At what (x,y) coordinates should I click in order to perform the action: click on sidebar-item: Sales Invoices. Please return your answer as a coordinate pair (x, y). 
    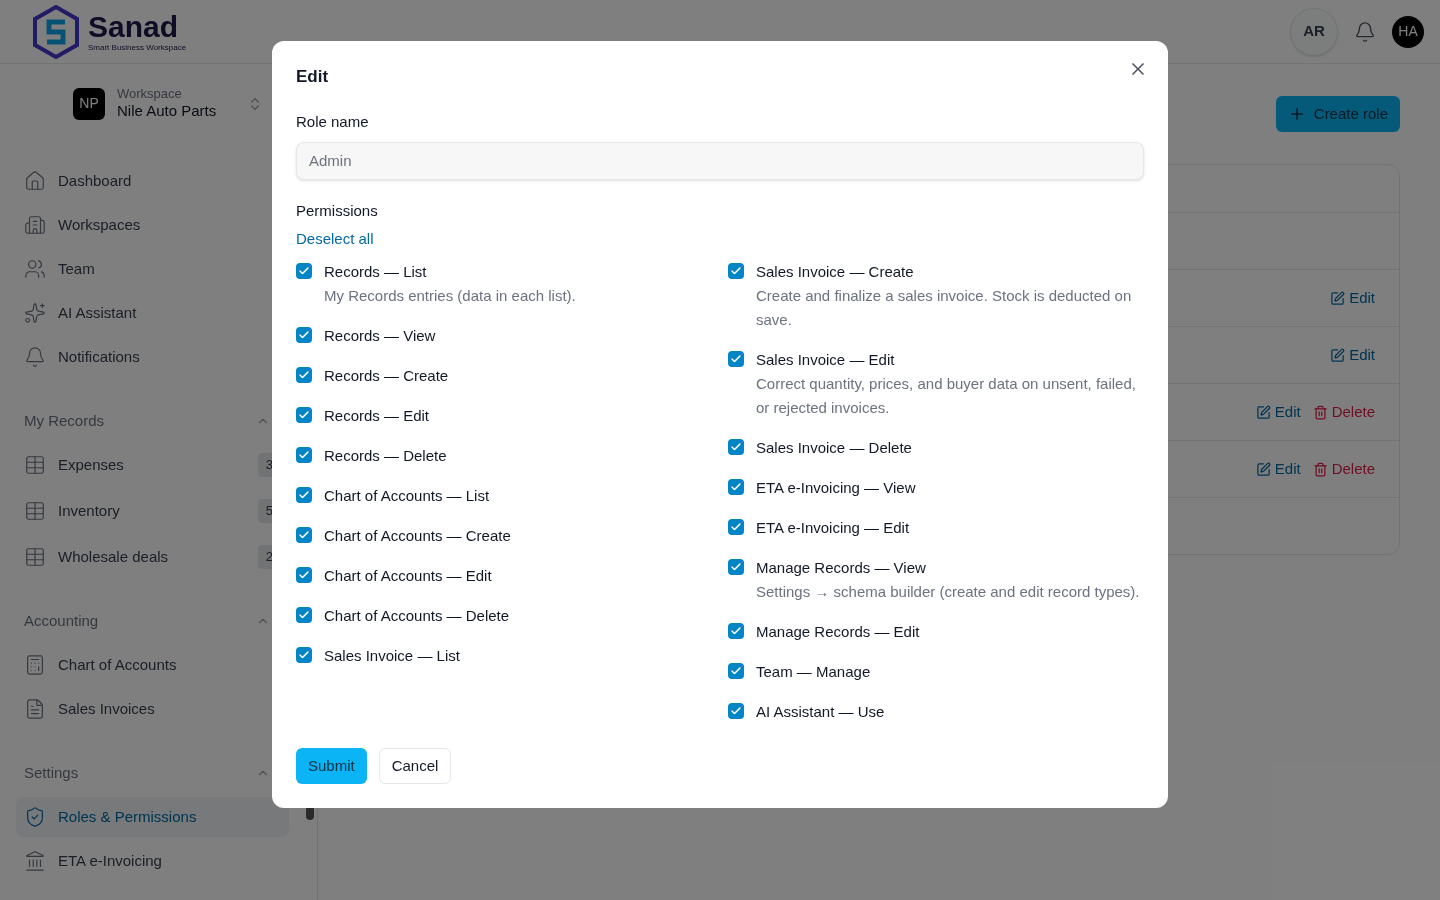
    Looking at the image, I should click on (152, 709).